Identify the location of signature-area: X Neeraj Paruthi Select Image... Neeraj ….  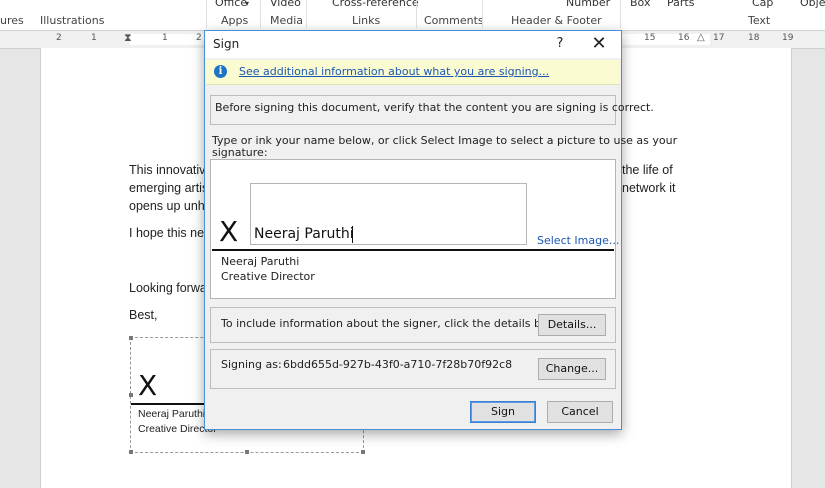
(414, 229).